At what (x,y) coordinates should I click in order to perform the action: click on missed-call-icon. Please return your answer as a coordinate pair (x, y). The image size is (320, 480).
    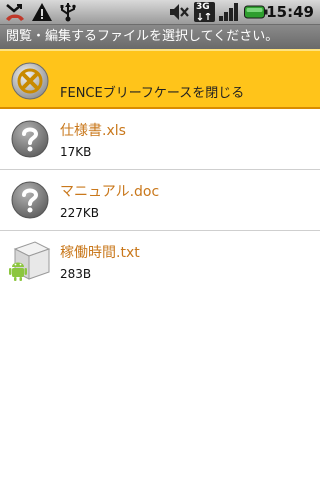
    Looking at the image, I should click on (15, 12).